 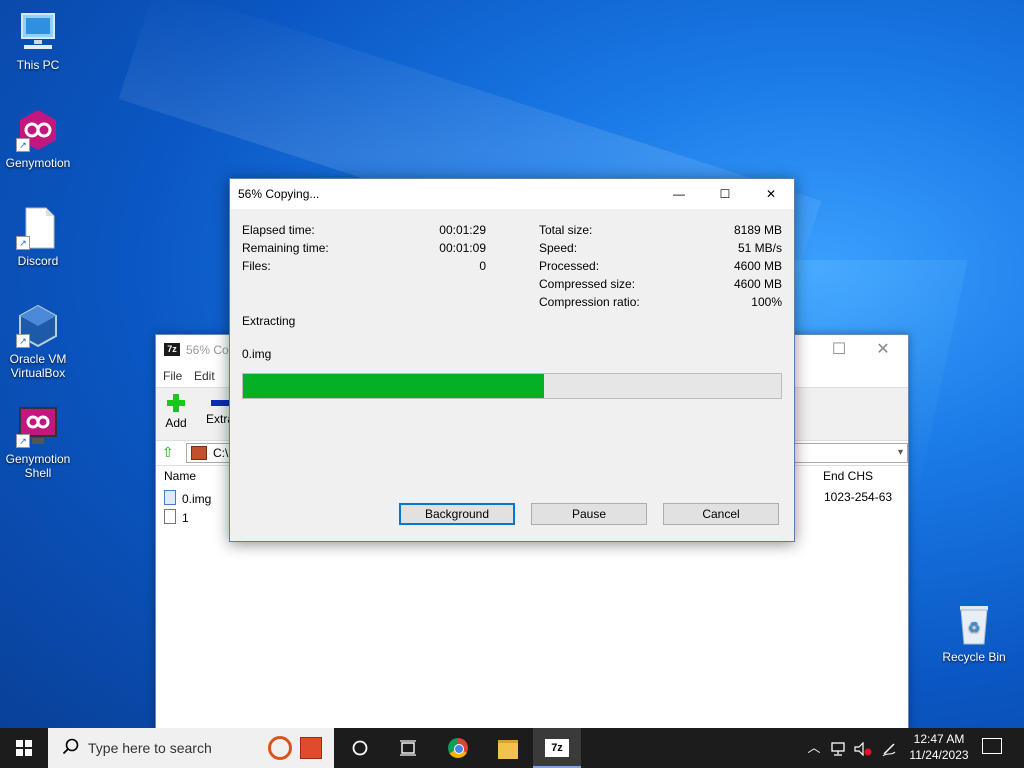 I want to click on elapsed-time-value: 00:01:29, so click(x=462, y=230).